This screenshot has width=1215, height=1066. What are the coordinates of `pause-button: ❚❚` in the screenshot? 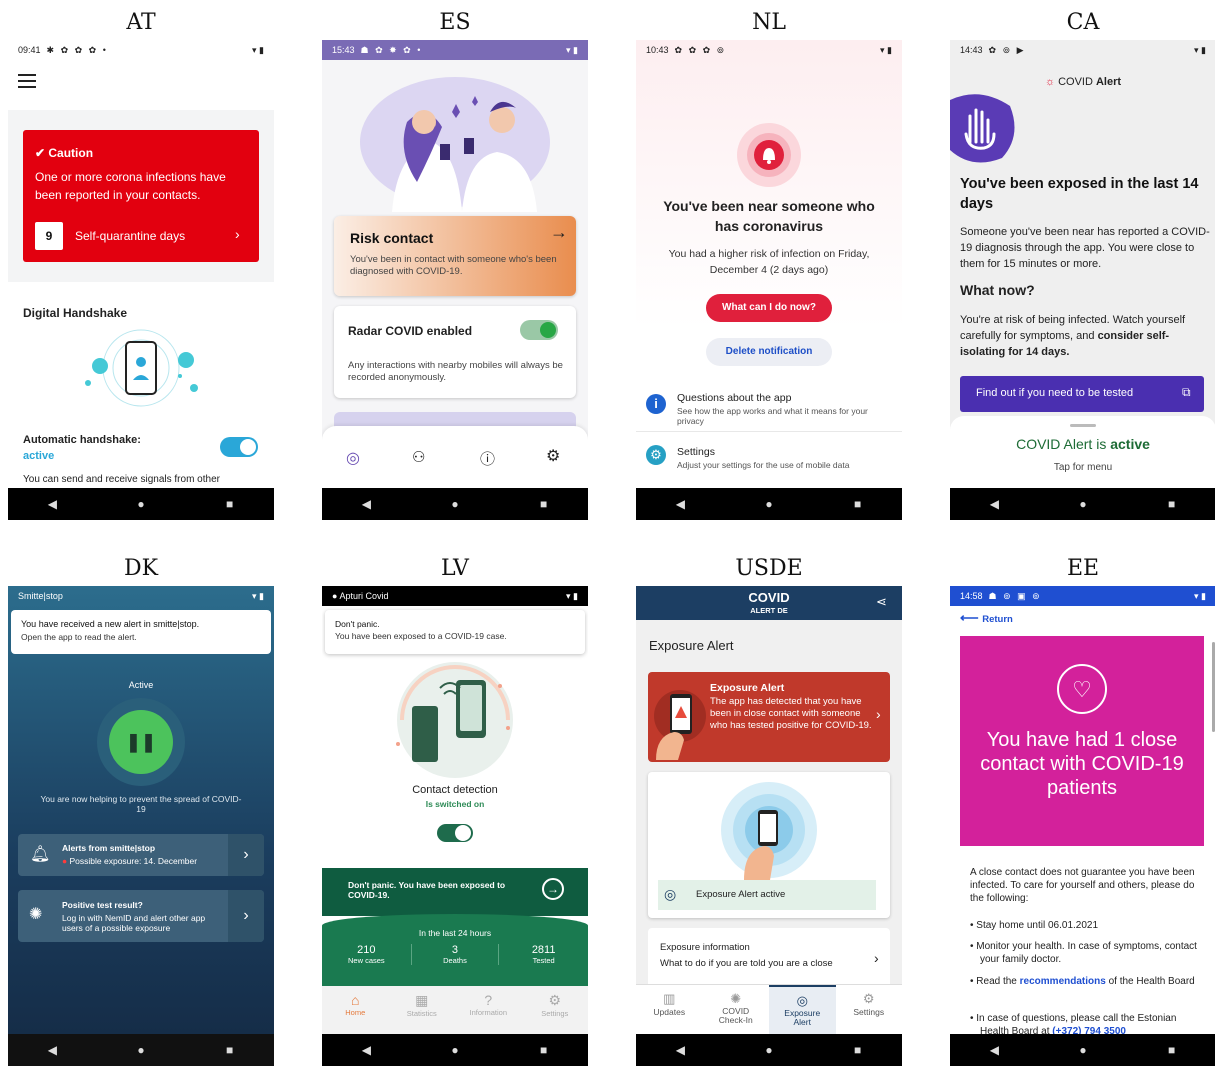 It's located at (141, 742).